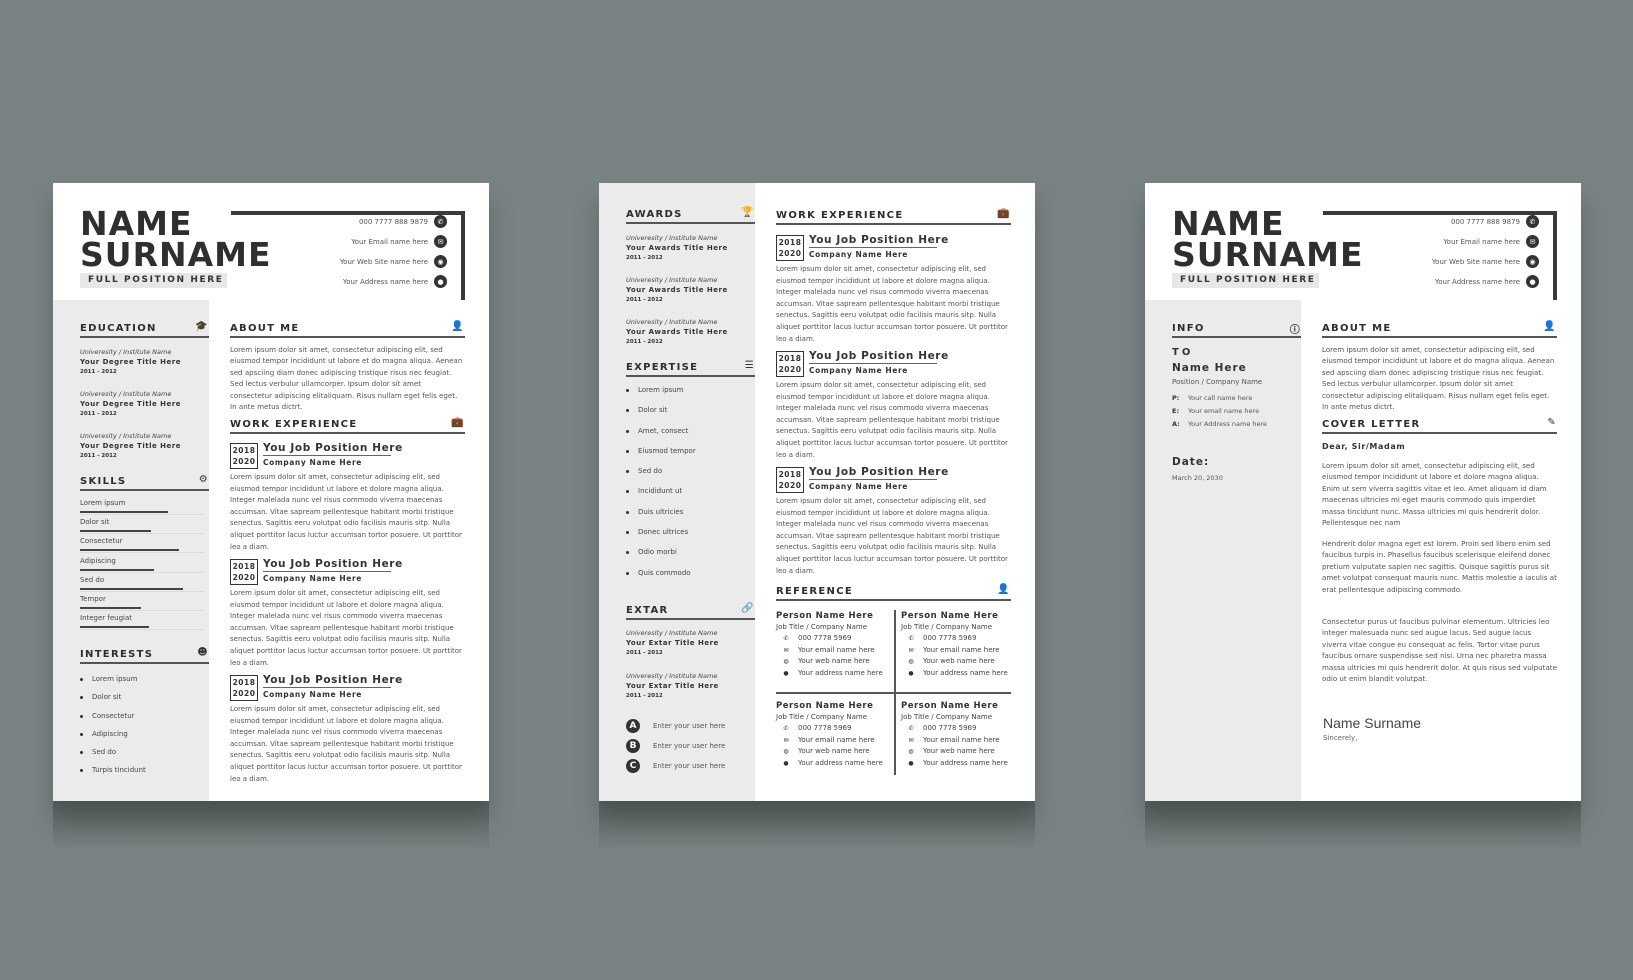  What do you see at coordinates (749, 365) in the screenshot?
I see `document-icon: ☰` at bounding box center [749, 365].